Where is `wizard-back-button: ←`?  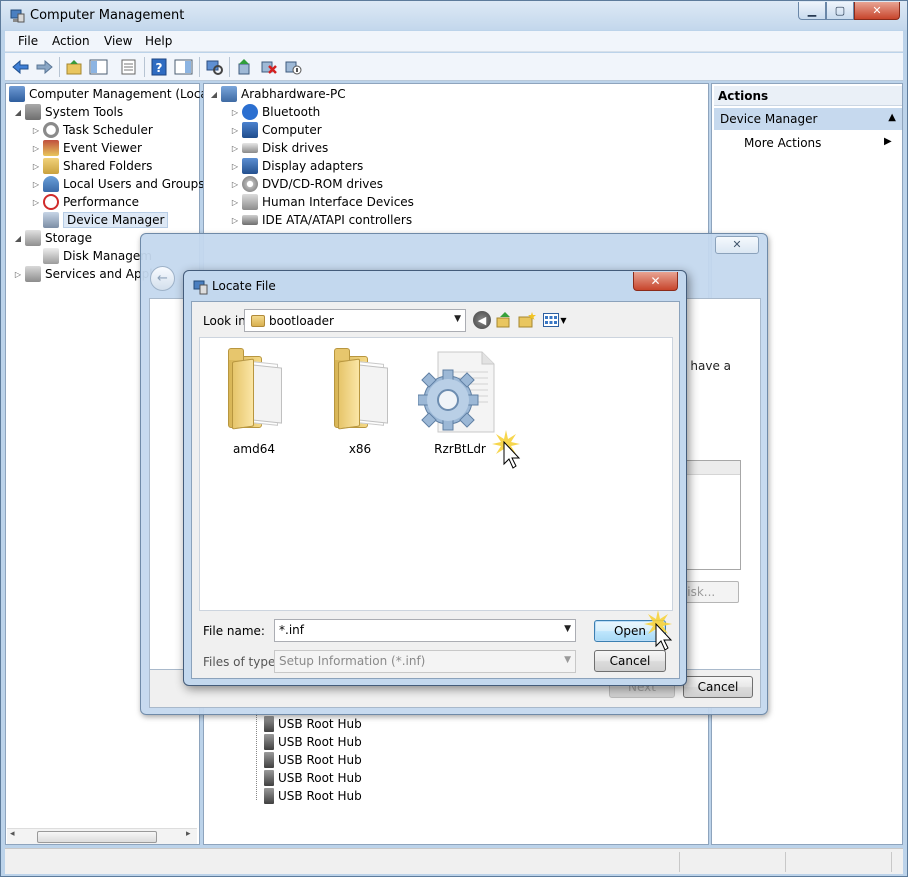
wizard-back-button: ← is located at coordinates (162, 278).